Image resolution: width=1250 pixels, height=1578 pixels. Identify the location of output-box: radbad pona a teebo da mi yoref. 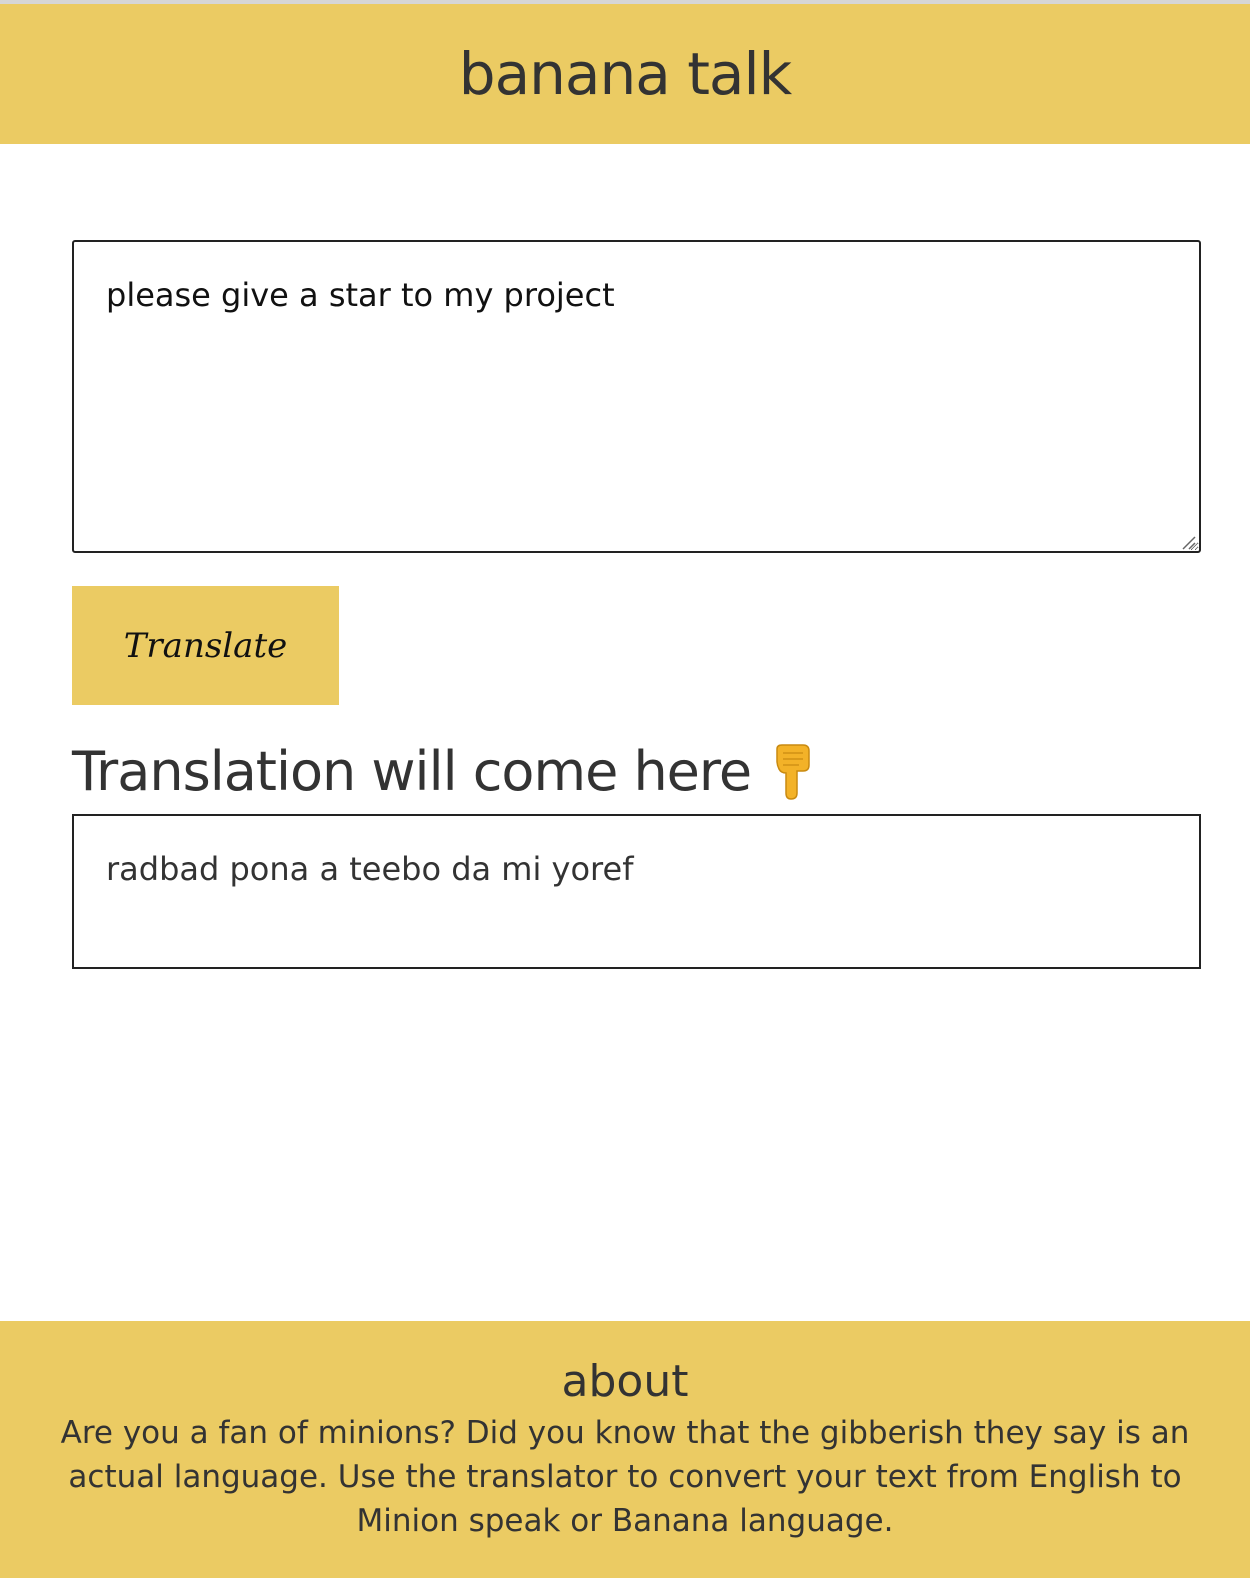
(636, 891).